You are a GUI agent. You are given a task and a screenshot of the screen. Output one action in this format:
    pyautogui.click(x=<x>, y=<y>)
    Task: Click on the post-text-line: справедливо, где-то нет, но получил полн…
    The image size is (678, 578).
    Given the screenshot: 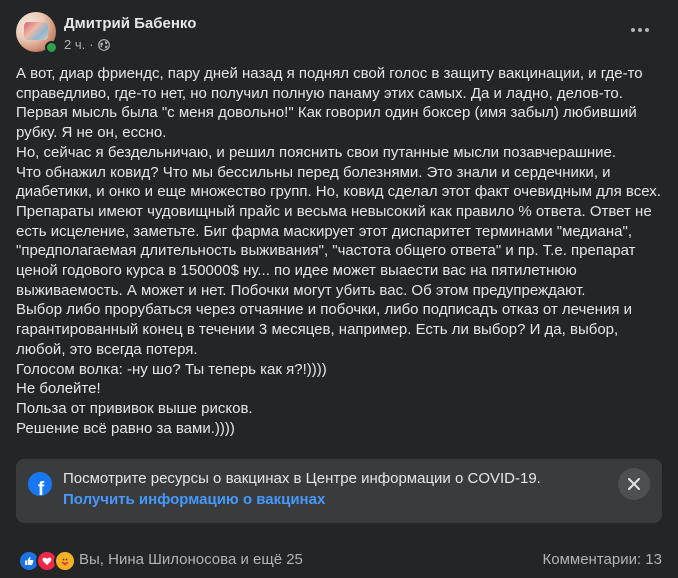 What is the action you would take?
    pyautogui.click(x=319, y=93)
    